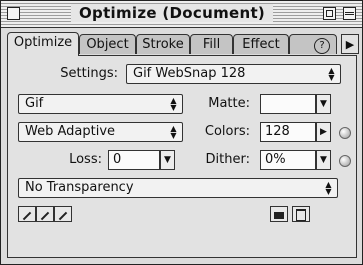 This screenshot has width=363, height=265. I want to click on eyedropper-subtract-button, so click(63, 214).